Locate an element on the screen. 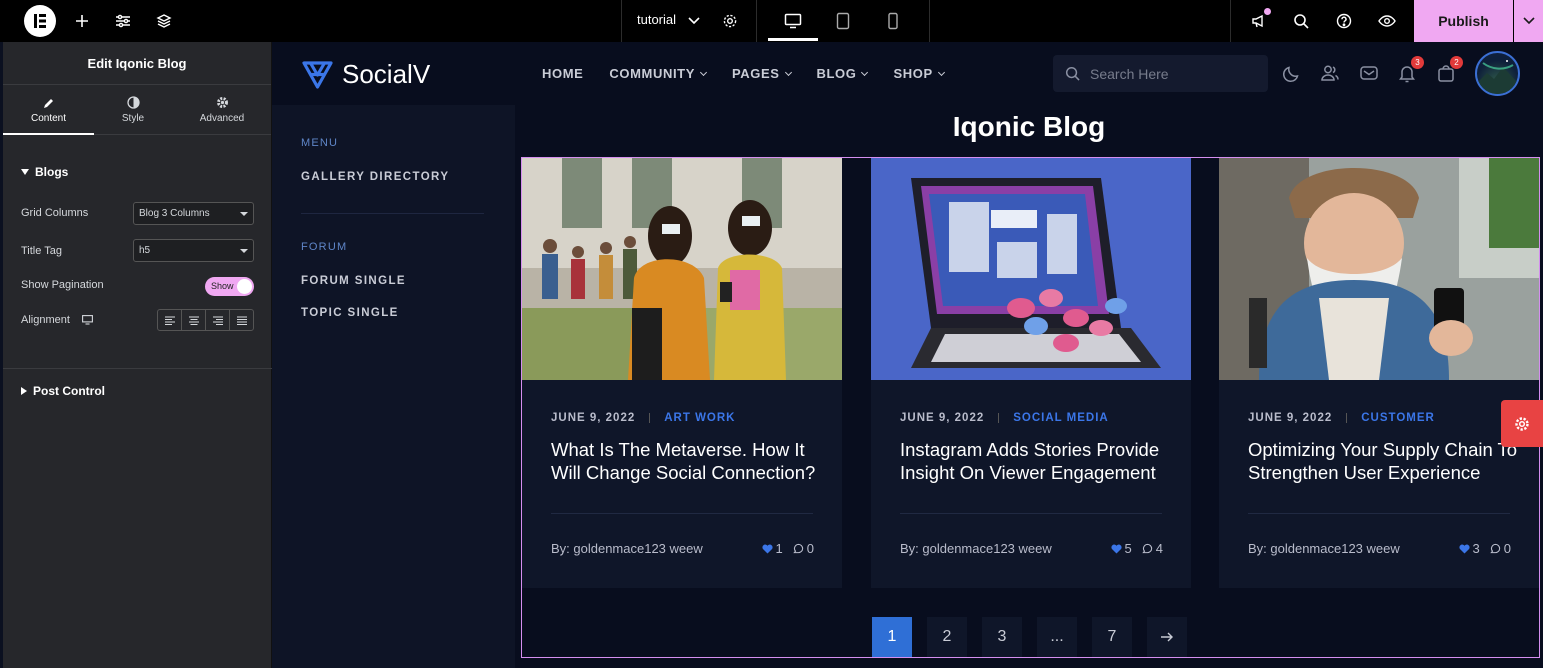 This screenshot has height=668, width=1543. cart-bag-icon: 2 is located at coordinates (1449, 70).